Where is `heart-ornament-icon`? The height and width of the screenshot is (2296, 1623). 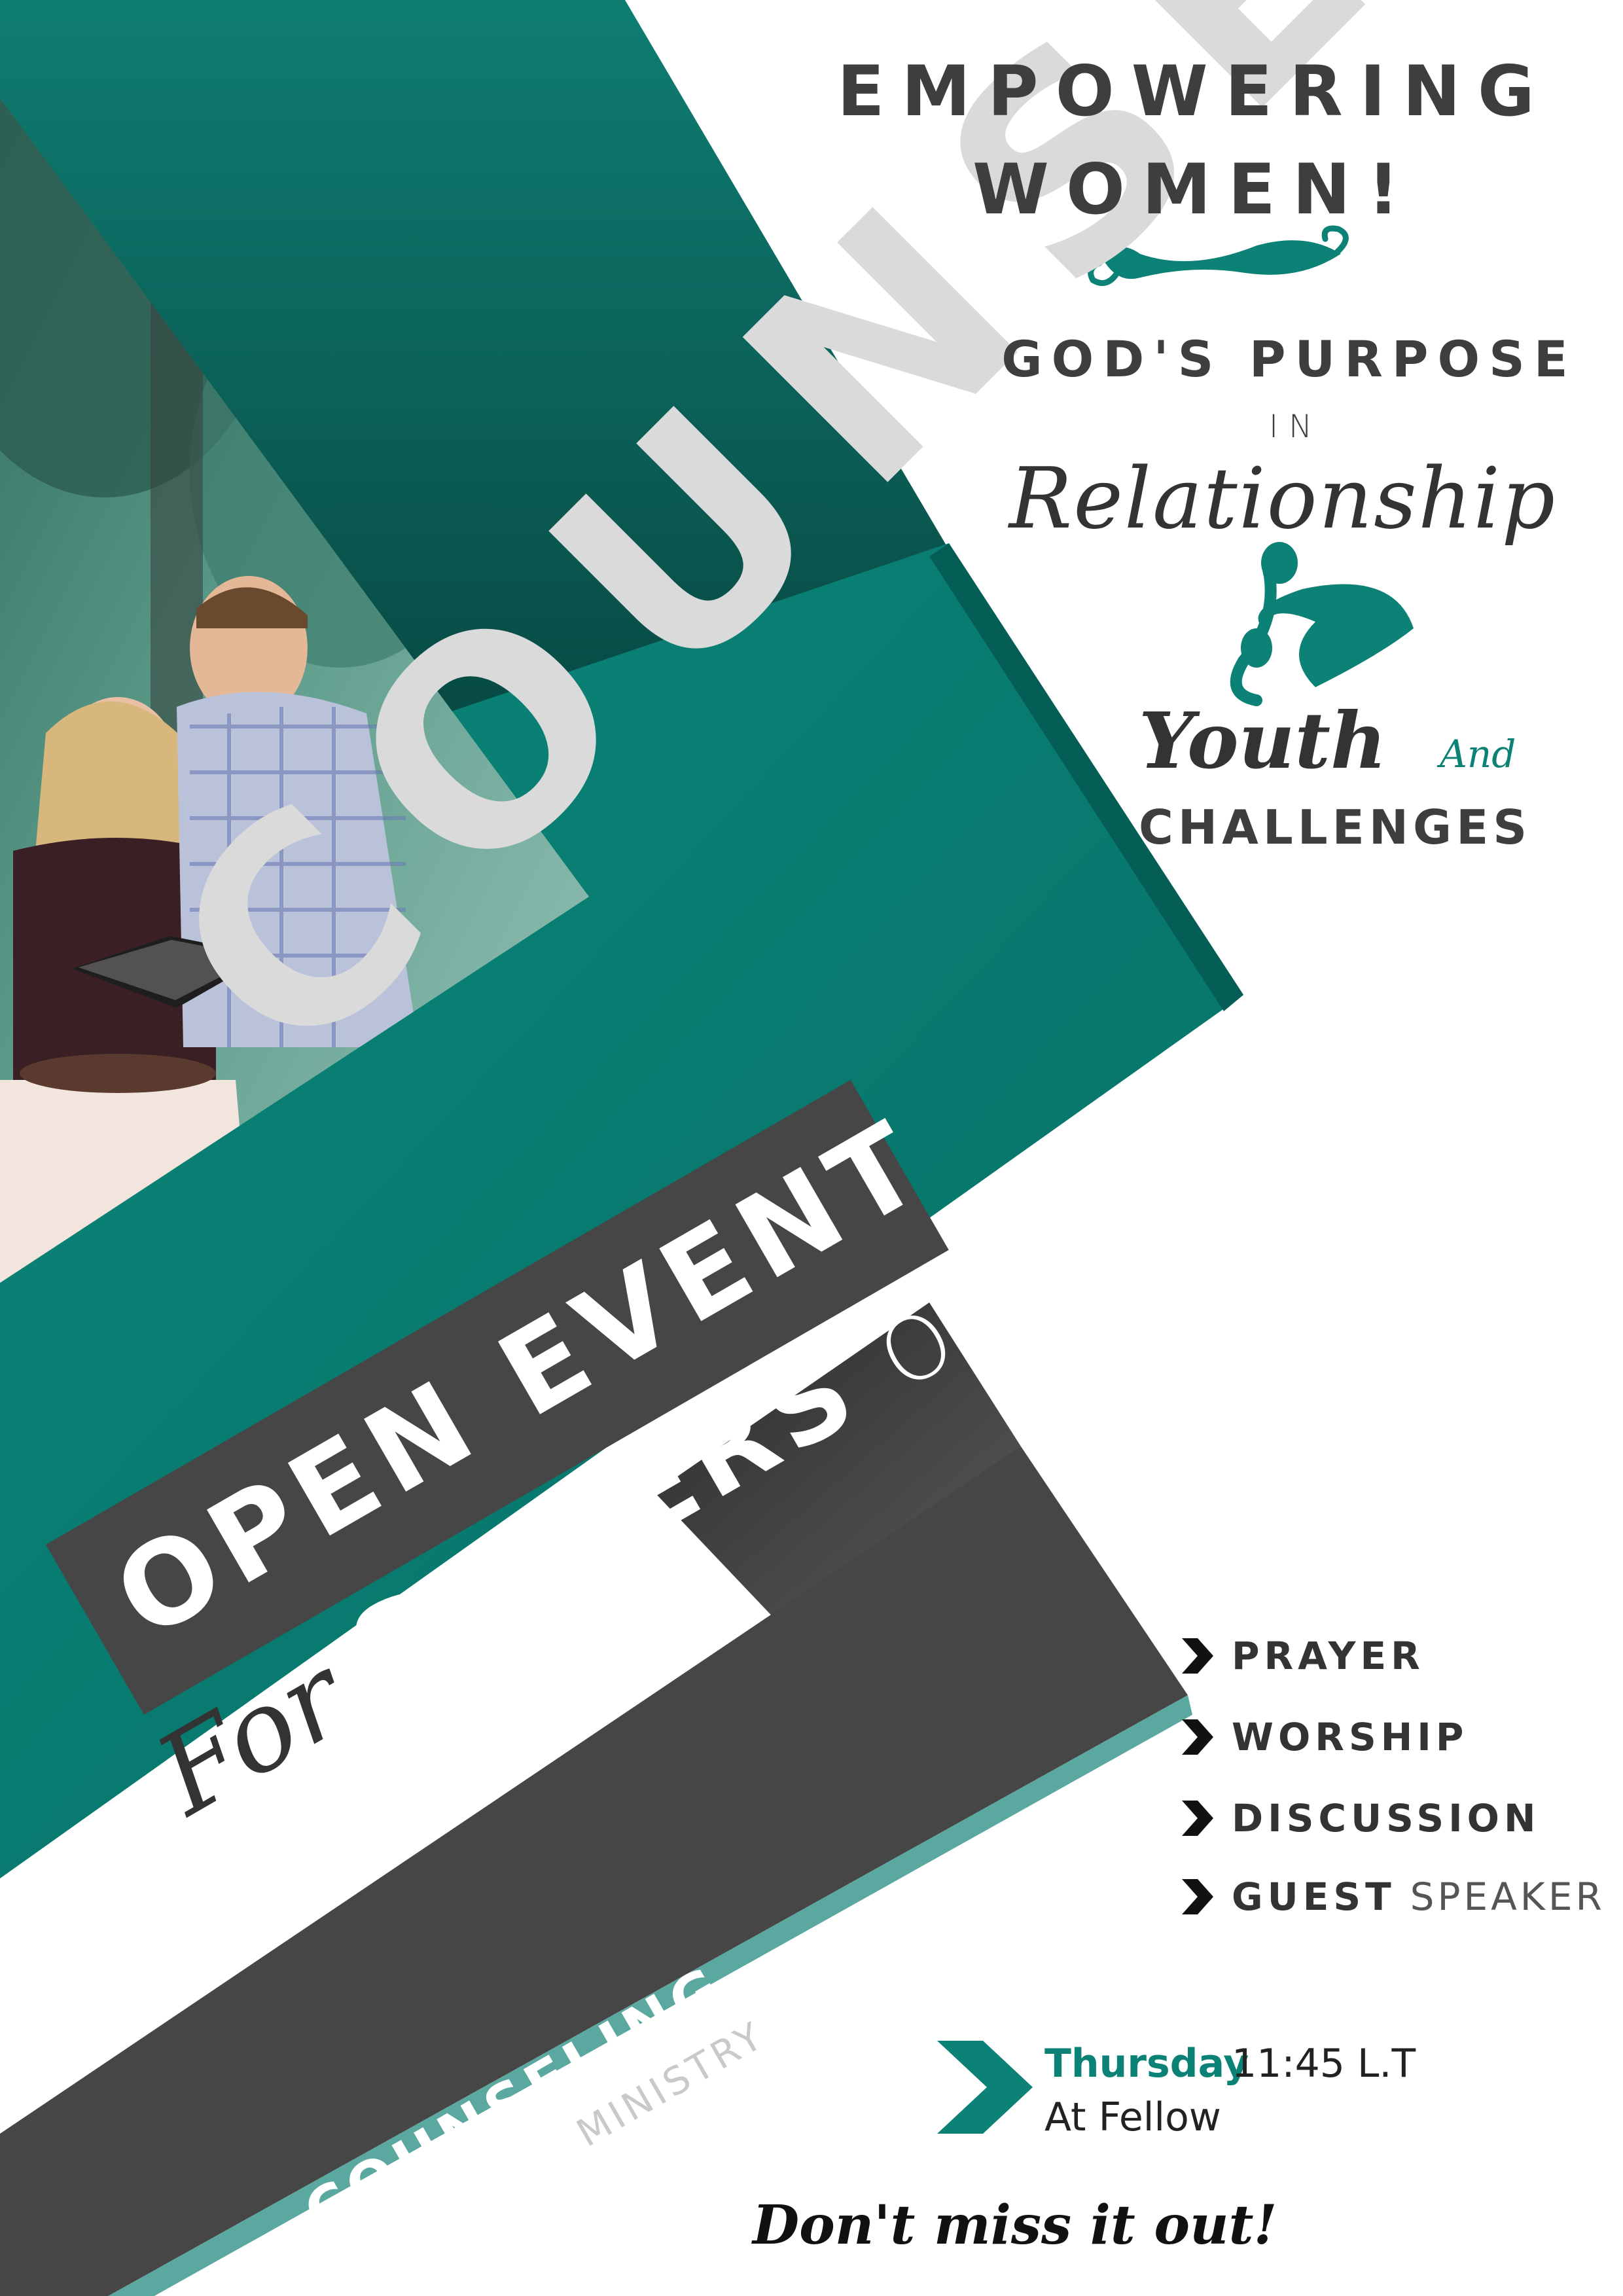
heart-ornament-icon is located at coordinates (1322, 624).